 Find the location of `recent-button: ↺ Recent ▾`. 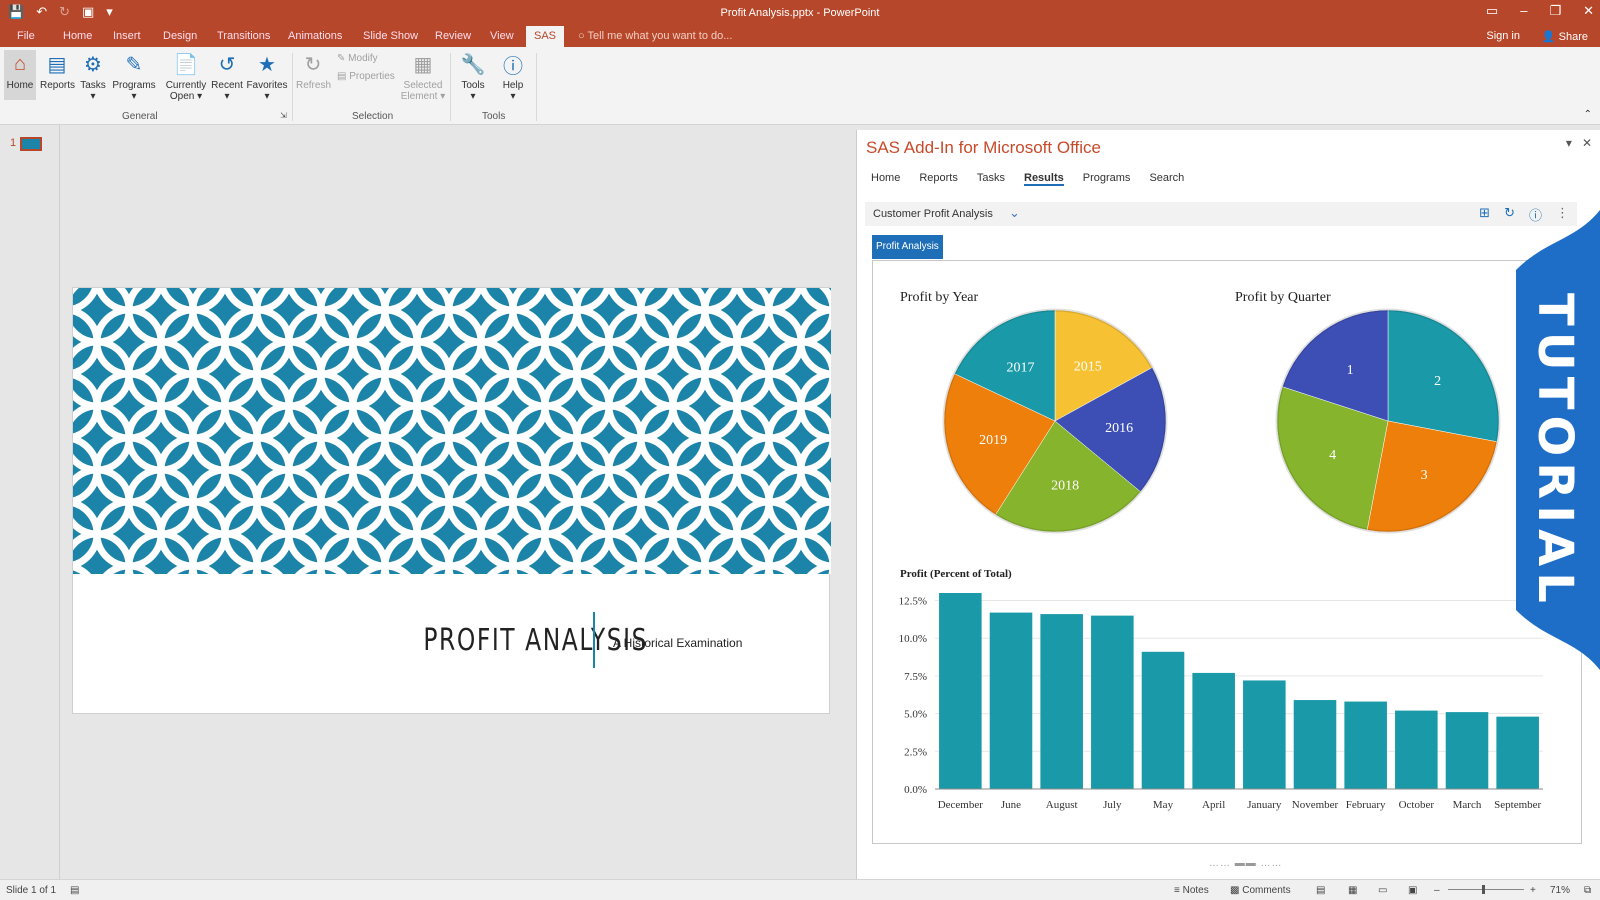

recent-button: ↺ Recent ▾ is located at coordinates (227, 76).